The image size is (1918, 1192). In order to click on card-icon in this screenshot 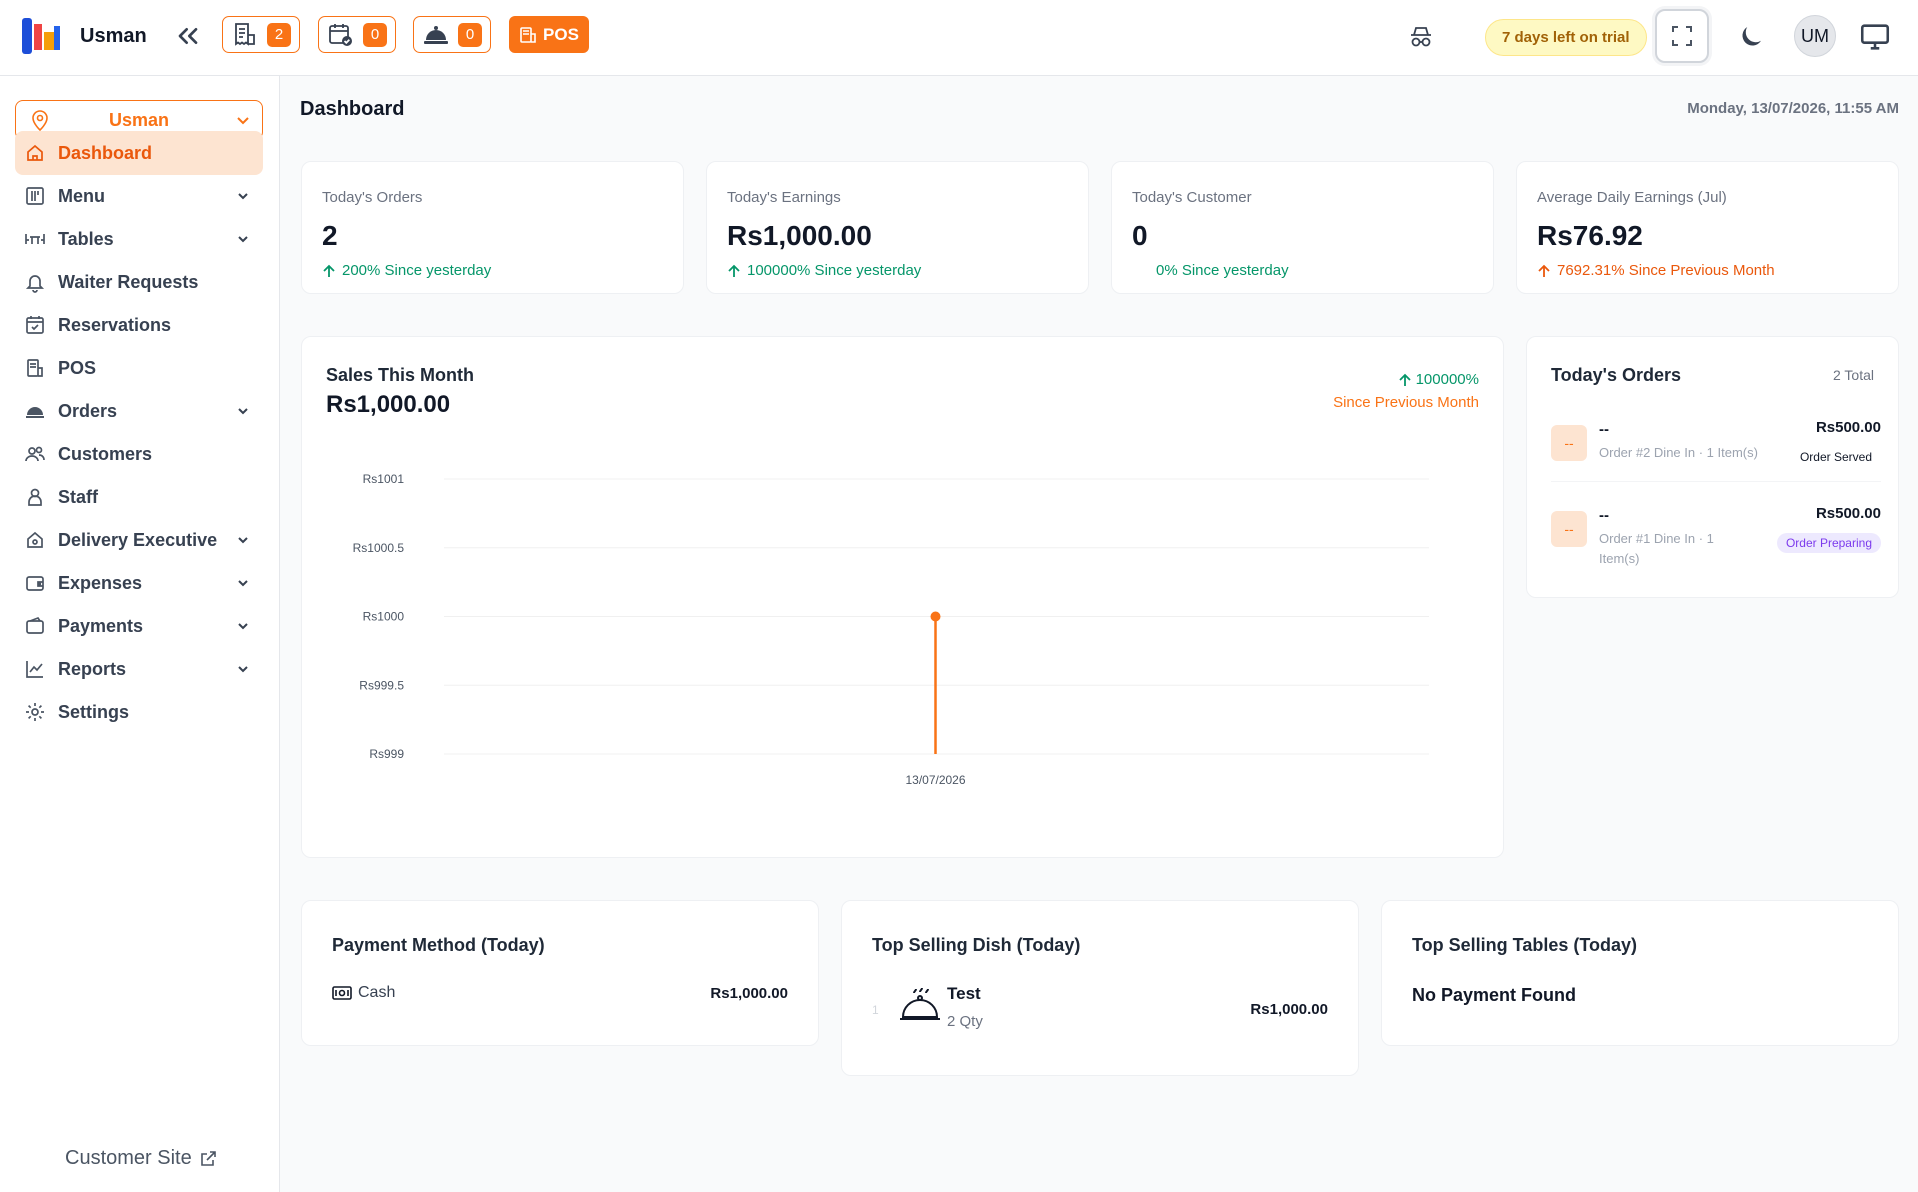, I will do `click(35, 625)`.